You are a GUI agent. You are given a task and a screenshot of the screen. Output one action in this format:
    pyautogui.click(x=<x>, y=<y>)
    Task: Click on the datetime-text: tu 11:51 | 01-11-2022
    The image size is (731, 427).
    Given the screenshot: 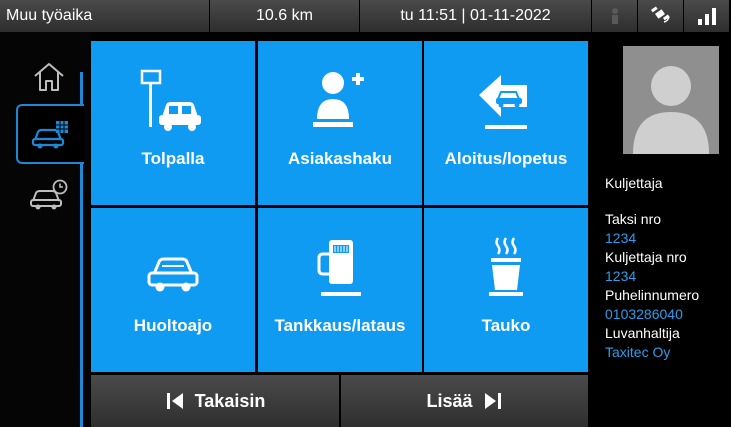 What is the action you would take?
    pyautogui.click(x=476, y=16)
    